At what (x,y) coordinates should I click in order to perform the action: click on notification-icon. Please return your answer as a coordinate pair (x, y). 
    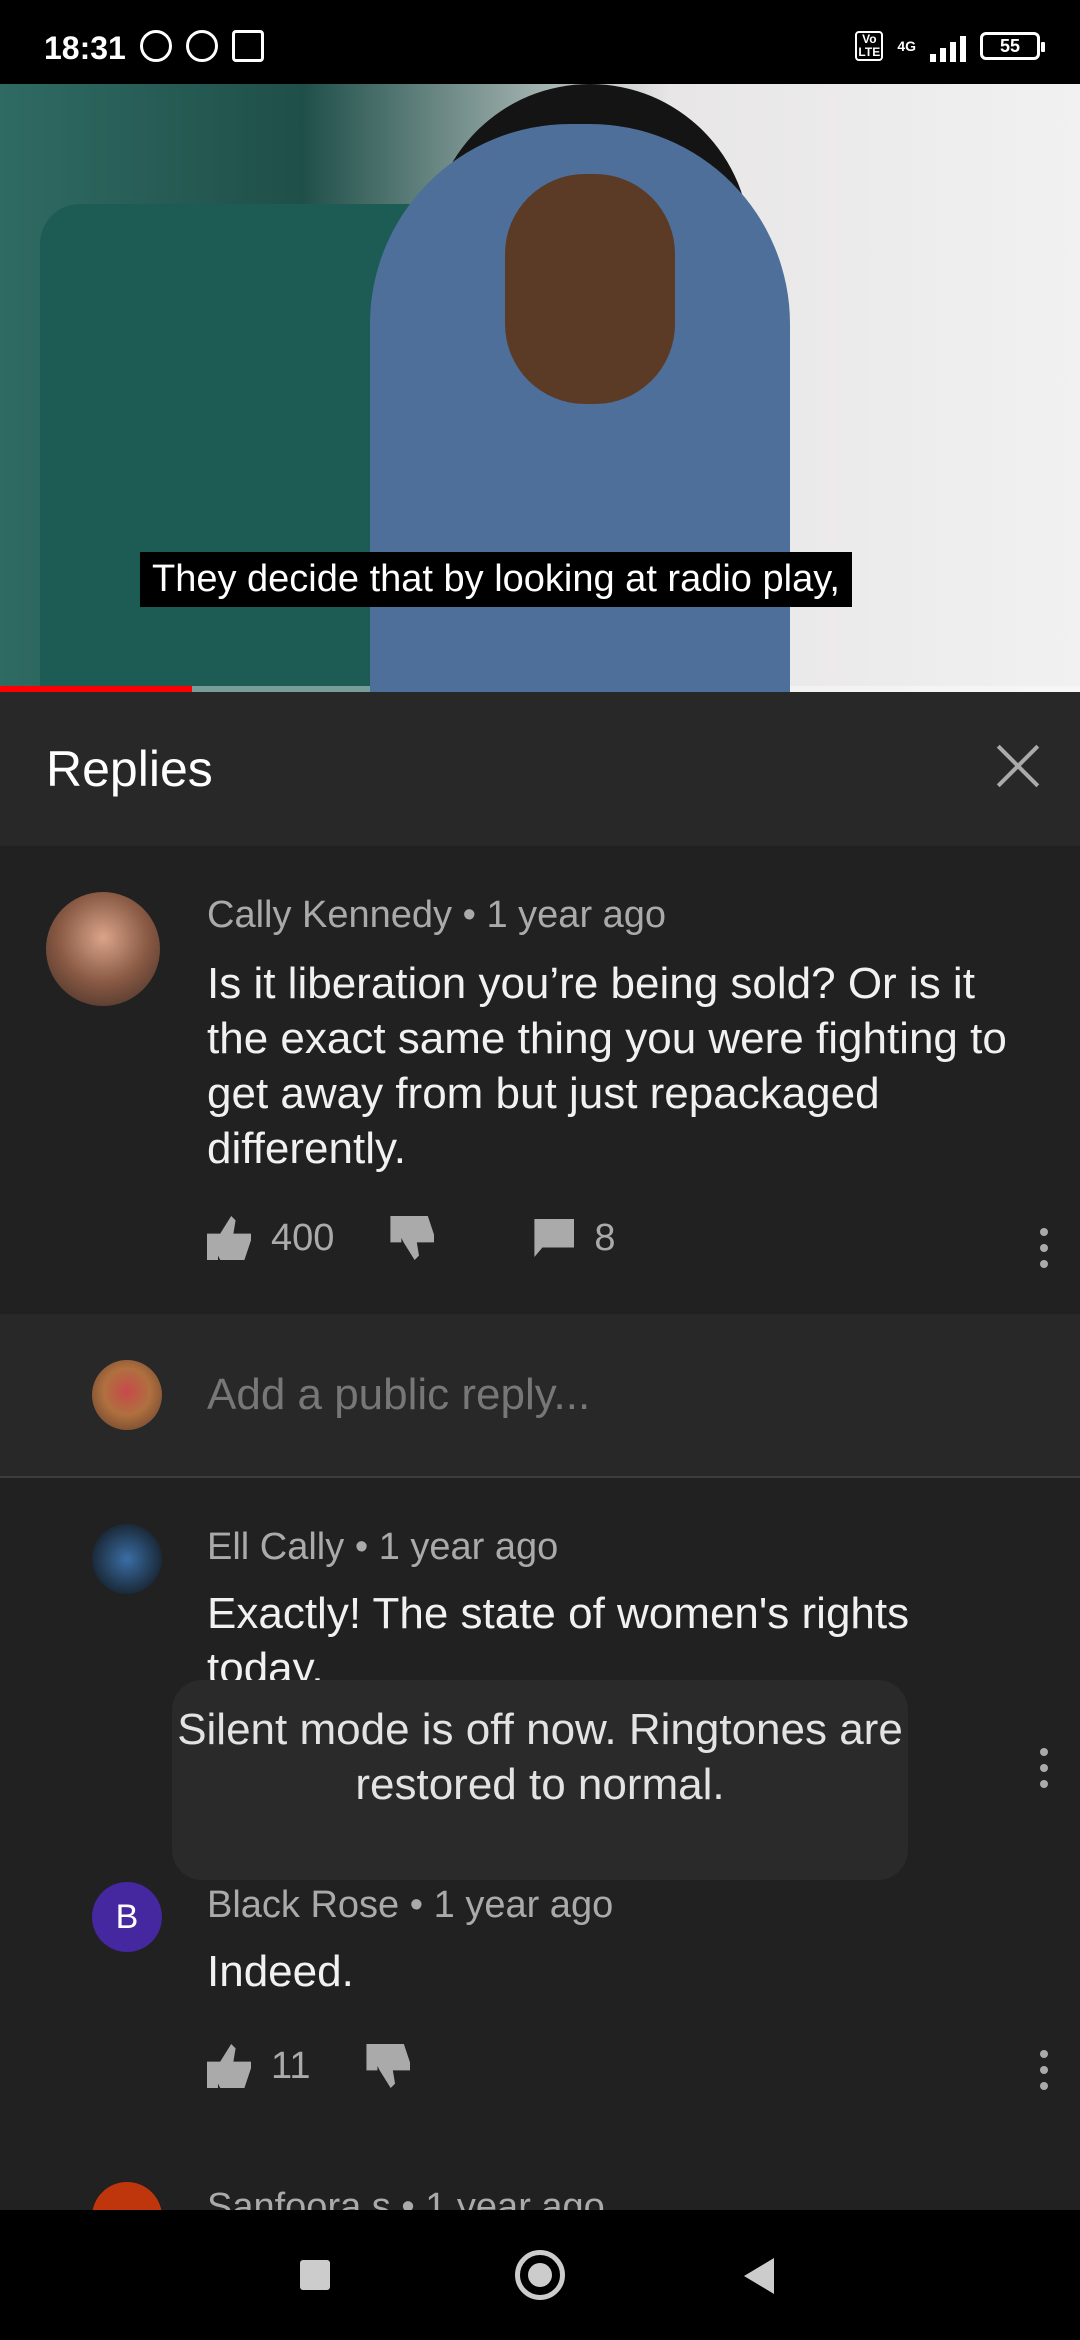
    Looking at the image, I should click on (248, 46).